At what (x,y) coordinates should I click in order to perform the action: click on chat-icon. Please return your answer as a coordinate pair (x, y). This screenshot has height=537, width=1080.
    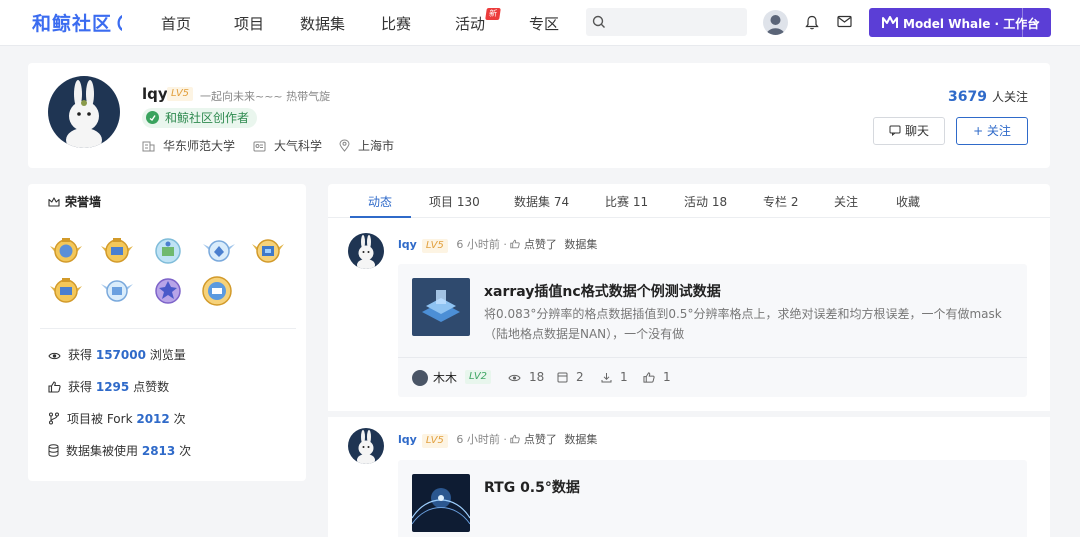
    Looking at the image, I should click on (895, 131).